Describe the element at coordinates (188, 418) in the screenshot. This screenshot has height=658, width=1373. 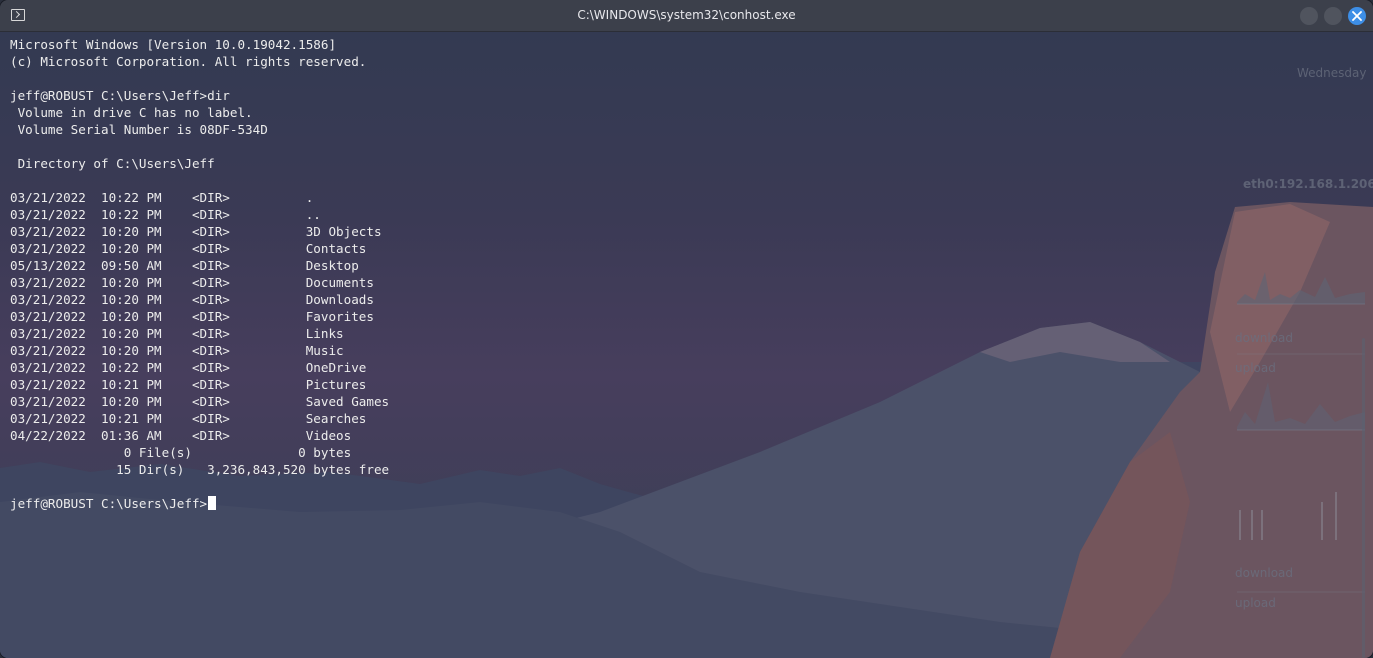
I see `console-line: 03/21/2022 10:21 PM <DIR> Searches` at that location.